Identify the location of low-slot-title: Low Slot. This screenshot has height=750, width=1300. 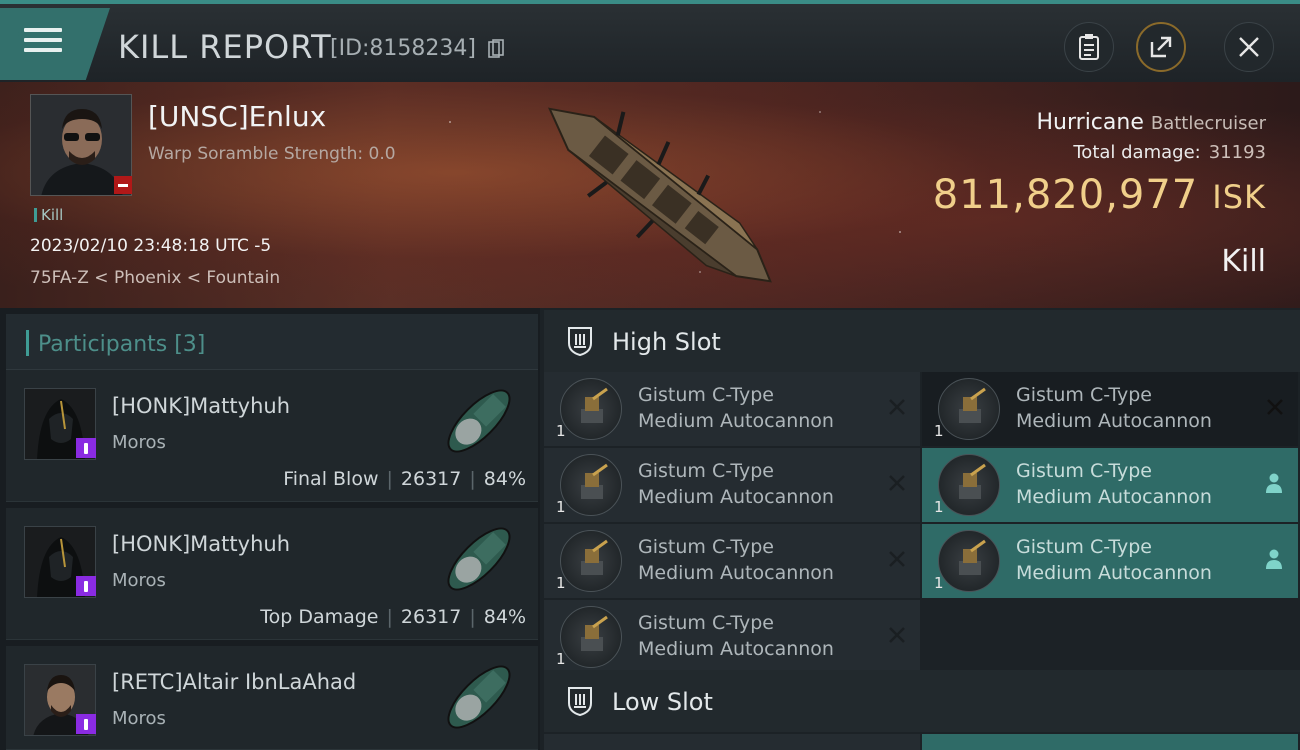
(662, 702).